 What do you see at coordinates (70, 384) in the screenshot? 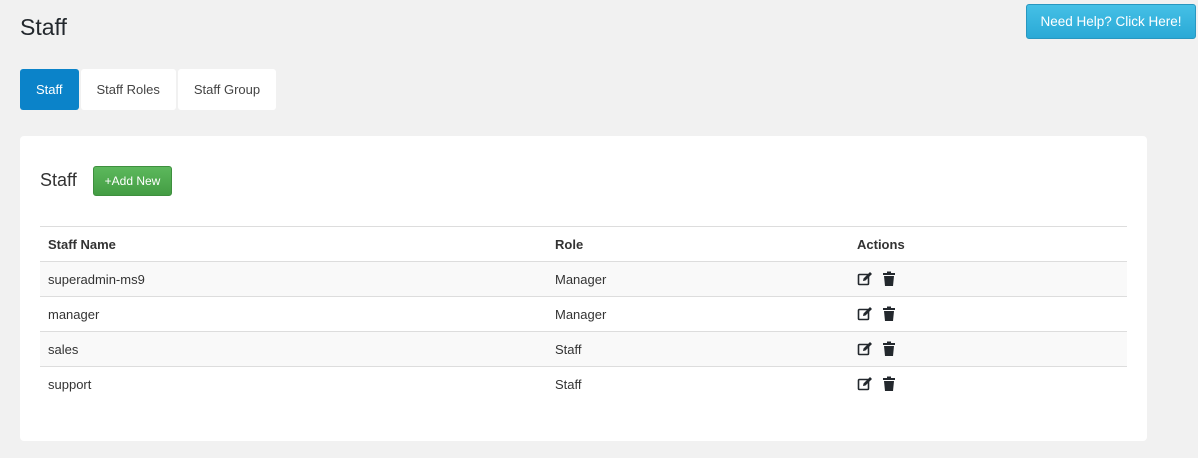
I see `staff-name-cell: support` at bounding box center [70, 384].